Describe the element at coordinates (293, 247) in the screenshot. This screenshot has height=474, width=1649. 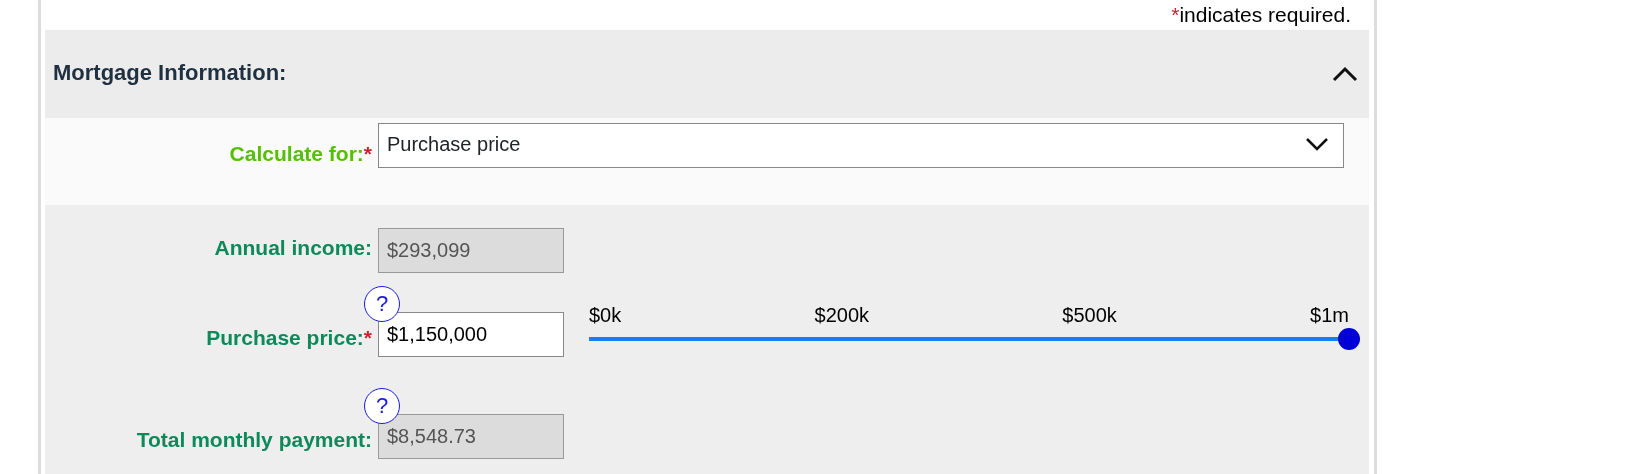
I see `field-label: Annual income:` at that location.